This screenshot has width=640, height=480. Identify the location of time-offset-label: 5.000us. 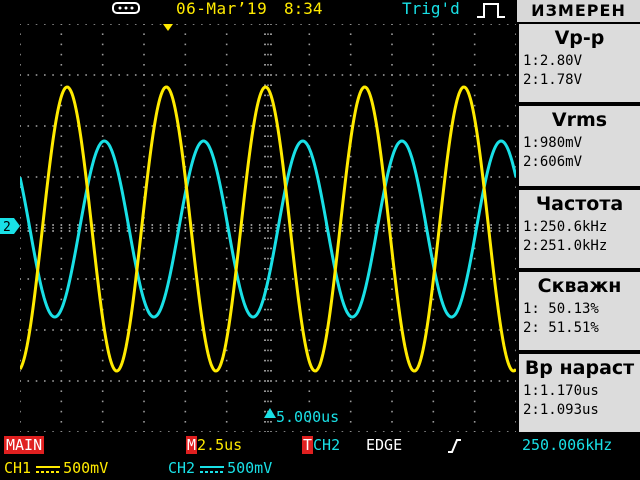
(307, 417).